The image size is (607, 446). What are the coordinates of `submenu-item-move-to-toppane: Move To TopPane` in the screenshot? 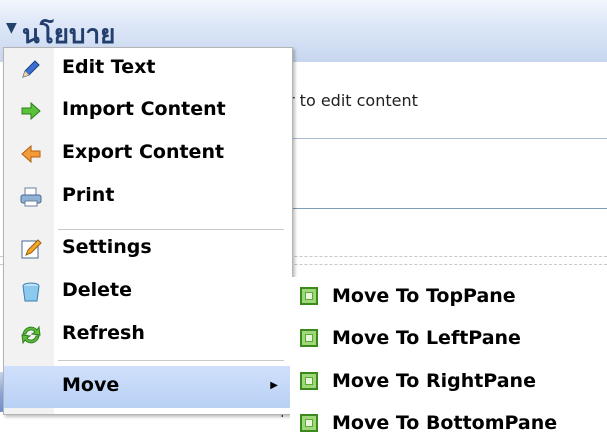 It's located at (448, 298).